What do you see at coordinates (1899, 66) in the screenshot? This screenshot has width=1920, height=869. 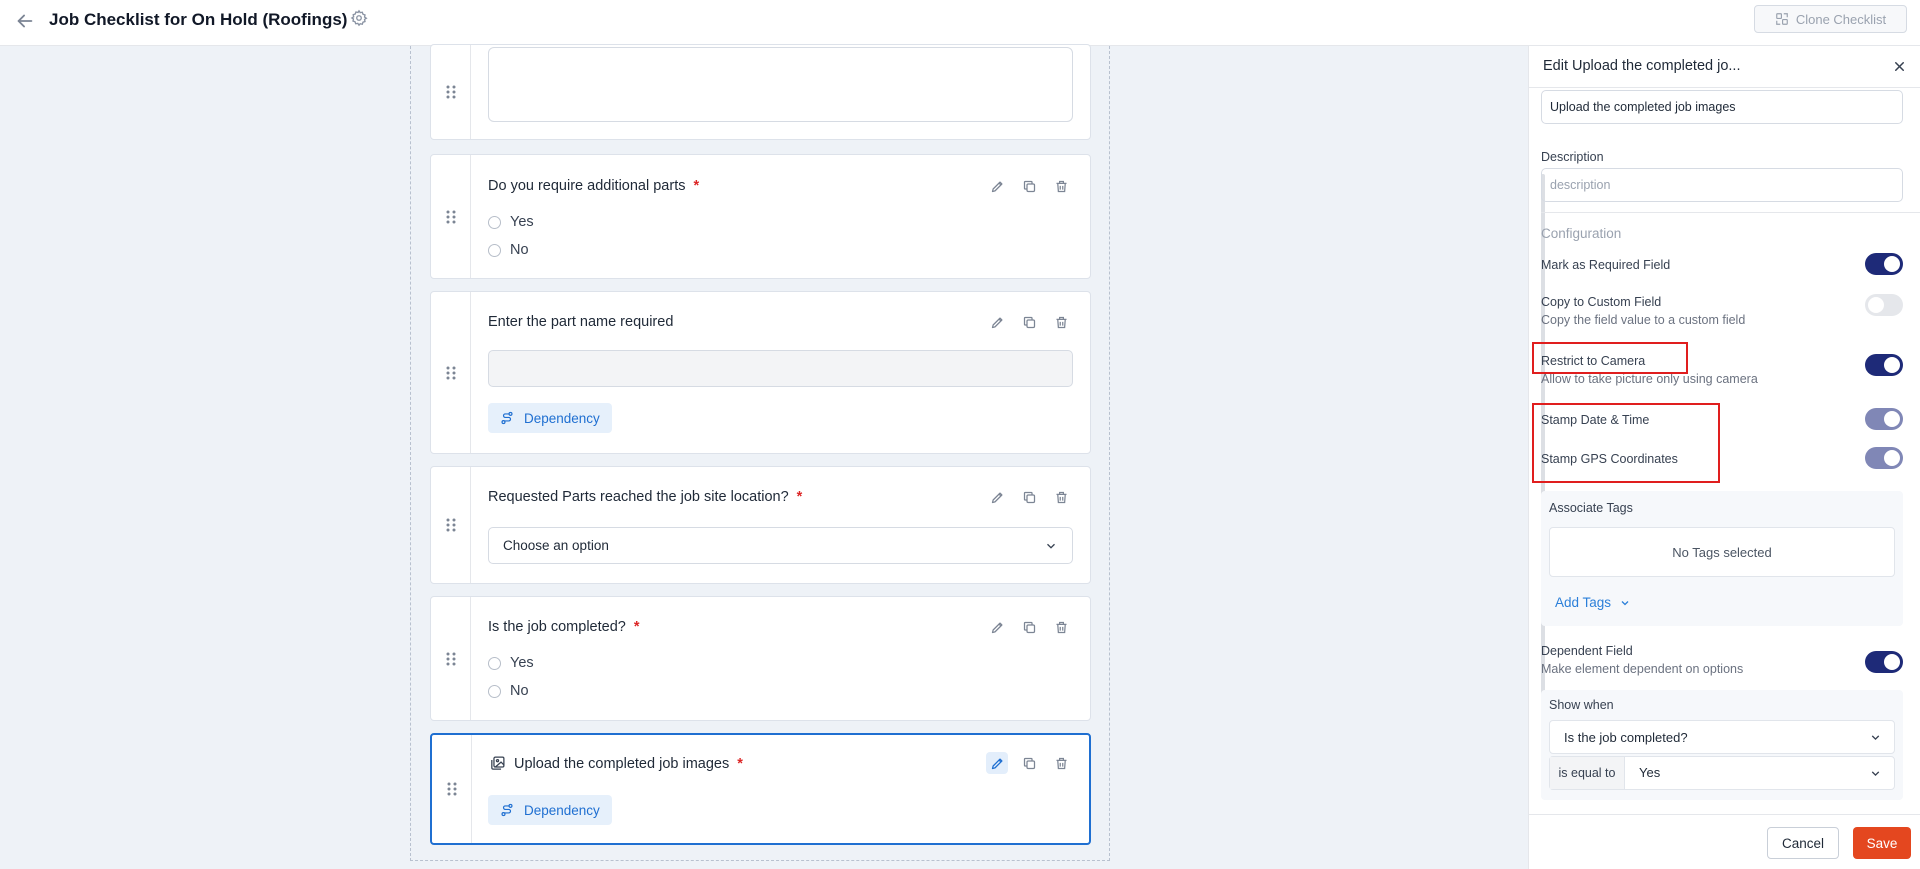 I see `close-icon` at bounding box center [1899, 66].